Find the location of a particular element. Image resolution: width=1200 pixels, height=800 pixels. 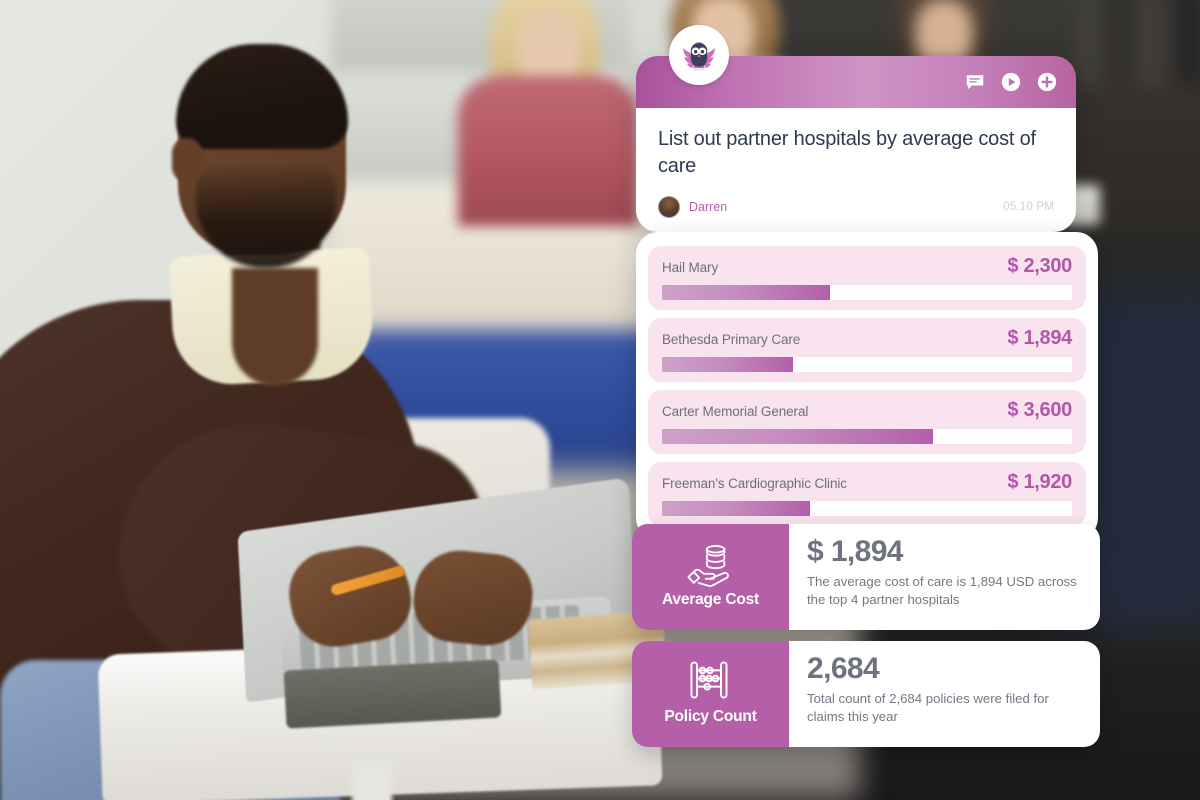

timestamp: 05.10 PM is located at coordinates (1028, 206).